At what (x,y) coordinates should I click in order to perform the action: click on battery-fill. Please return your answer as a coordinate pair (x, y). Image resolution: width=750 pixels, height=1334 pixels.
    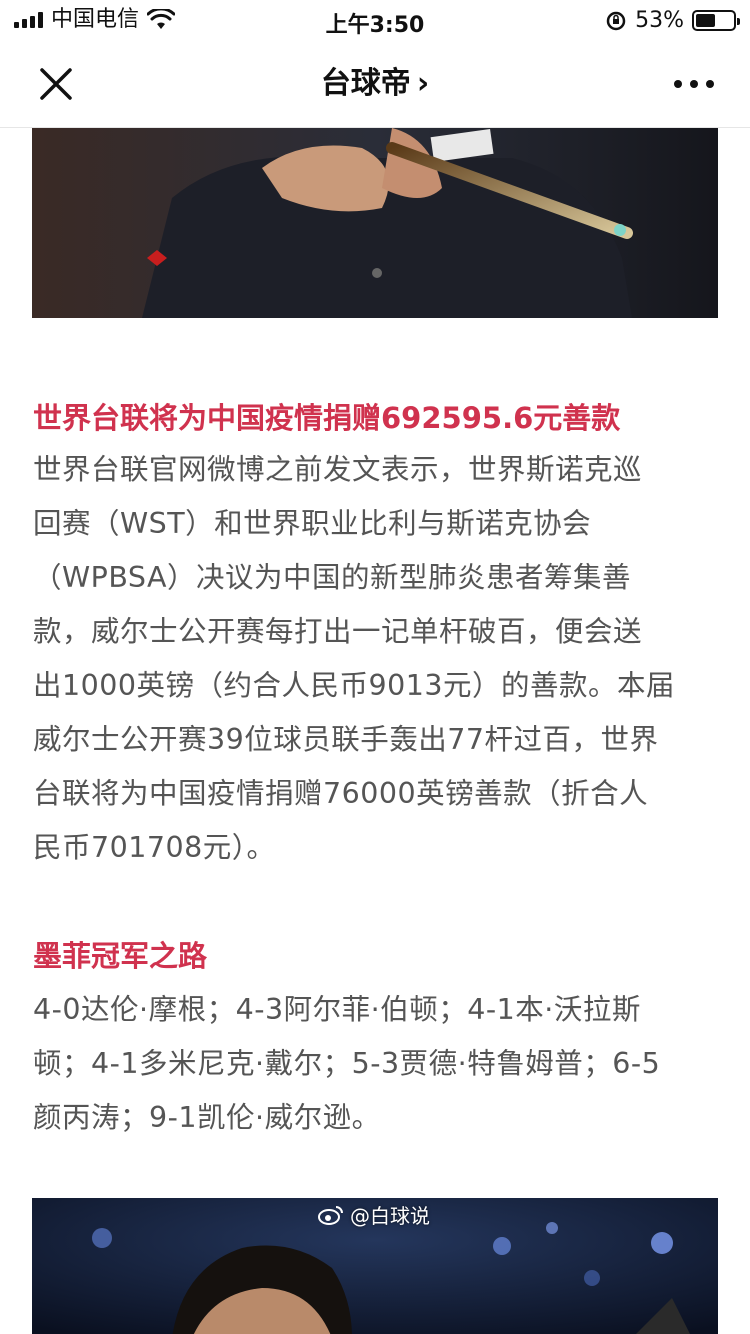
    Looking at the image, I should click on (706, 20).